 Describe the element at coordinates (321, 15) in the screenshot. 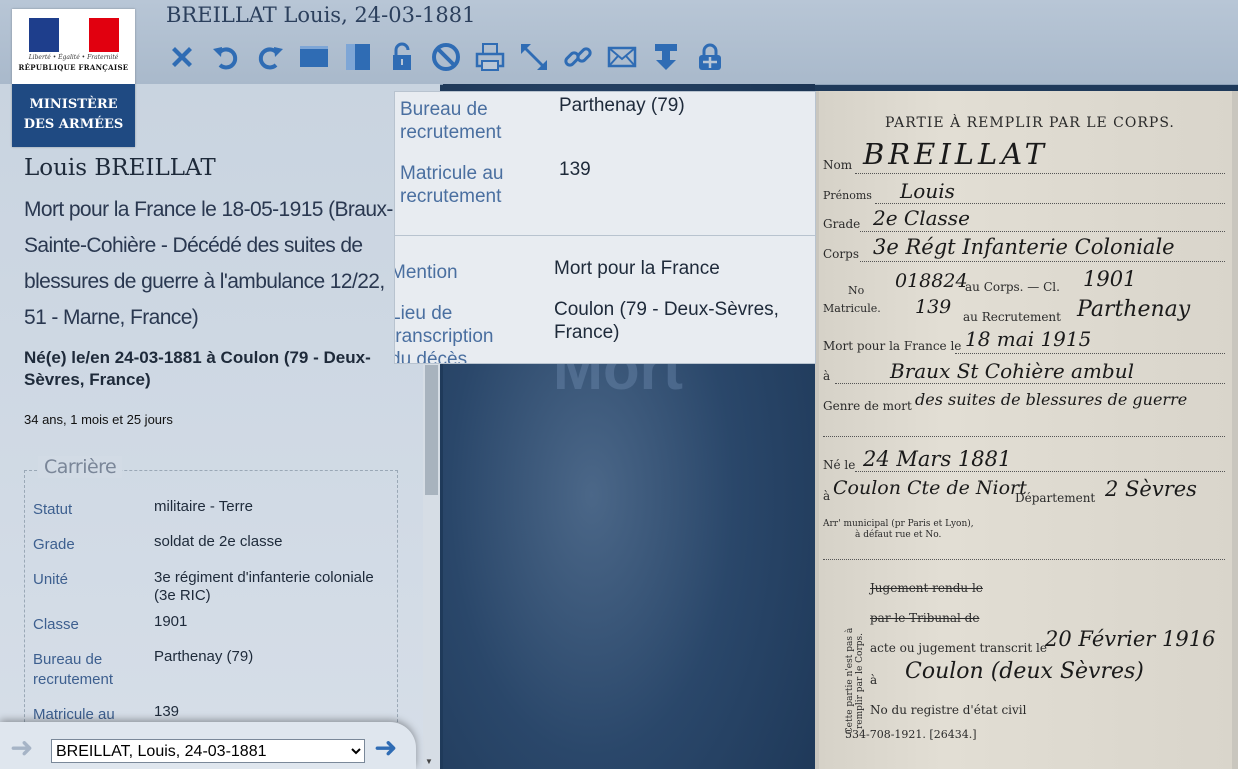

I see `document-title: BREILLAT Louis, 24-03-1881` at that location.